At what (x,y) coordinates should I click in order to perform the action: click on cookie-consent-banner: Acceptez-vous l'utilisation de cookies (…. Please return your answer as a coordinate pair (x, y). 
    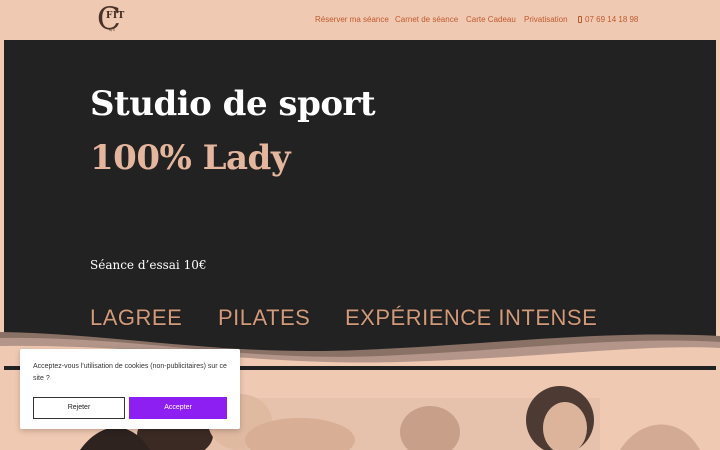
    Looking at the image, I should click on (130, 389).